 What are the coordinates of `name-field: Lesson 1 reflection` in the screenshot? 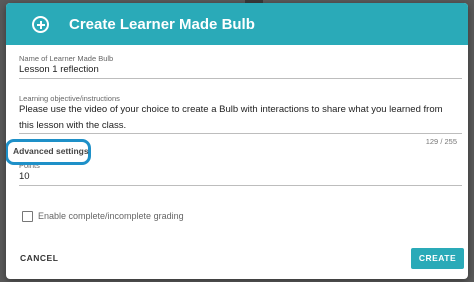 It's located at (59, 69).